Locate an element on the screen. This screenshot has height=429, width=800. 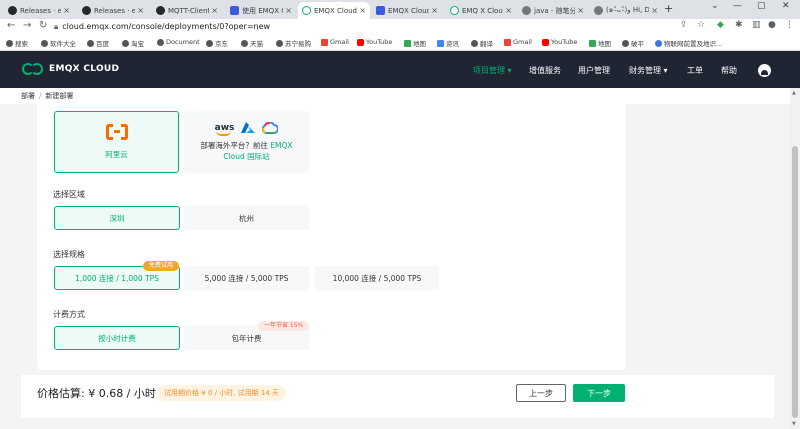
aliyun-logo-icon is located at coordinates (116, 132).